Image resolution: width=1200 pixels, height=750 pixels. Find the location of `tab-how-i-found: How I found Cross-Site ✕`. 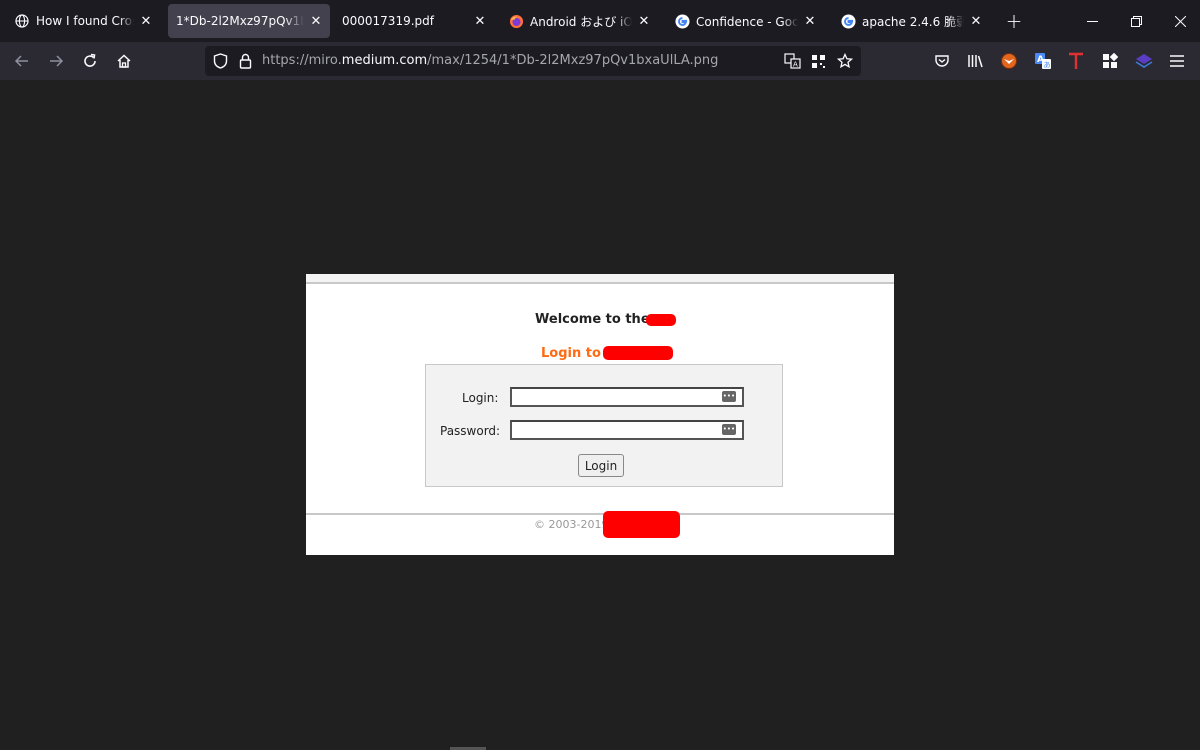

tab-how-i-found: How I found Cross-Site ✕ is located at coordinates (82, 21).